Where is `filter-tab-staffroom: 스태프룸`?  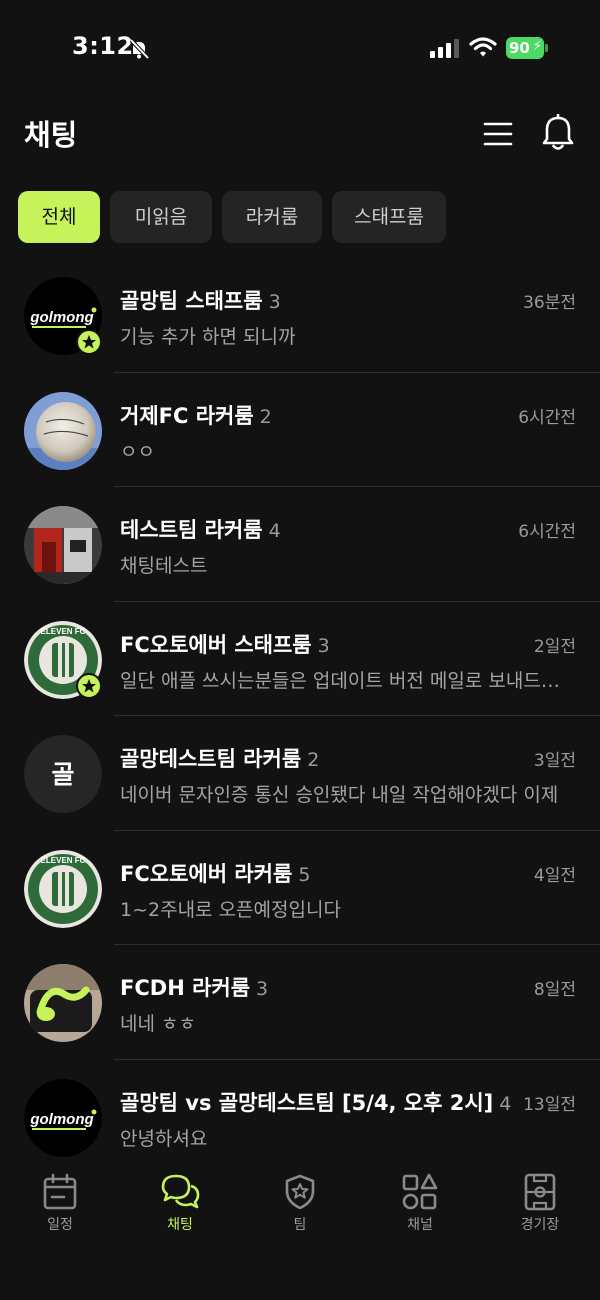
filter-tab-staffroom: 스태프룸 is located at coordinates (389, 217).